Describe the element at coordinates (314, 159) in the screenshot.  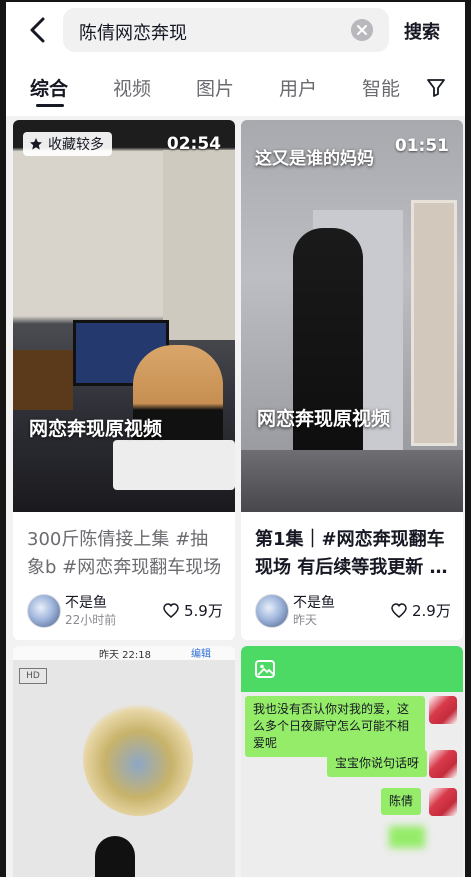
I see `video-caption-text: 这又是谁的妈妈` at that location.